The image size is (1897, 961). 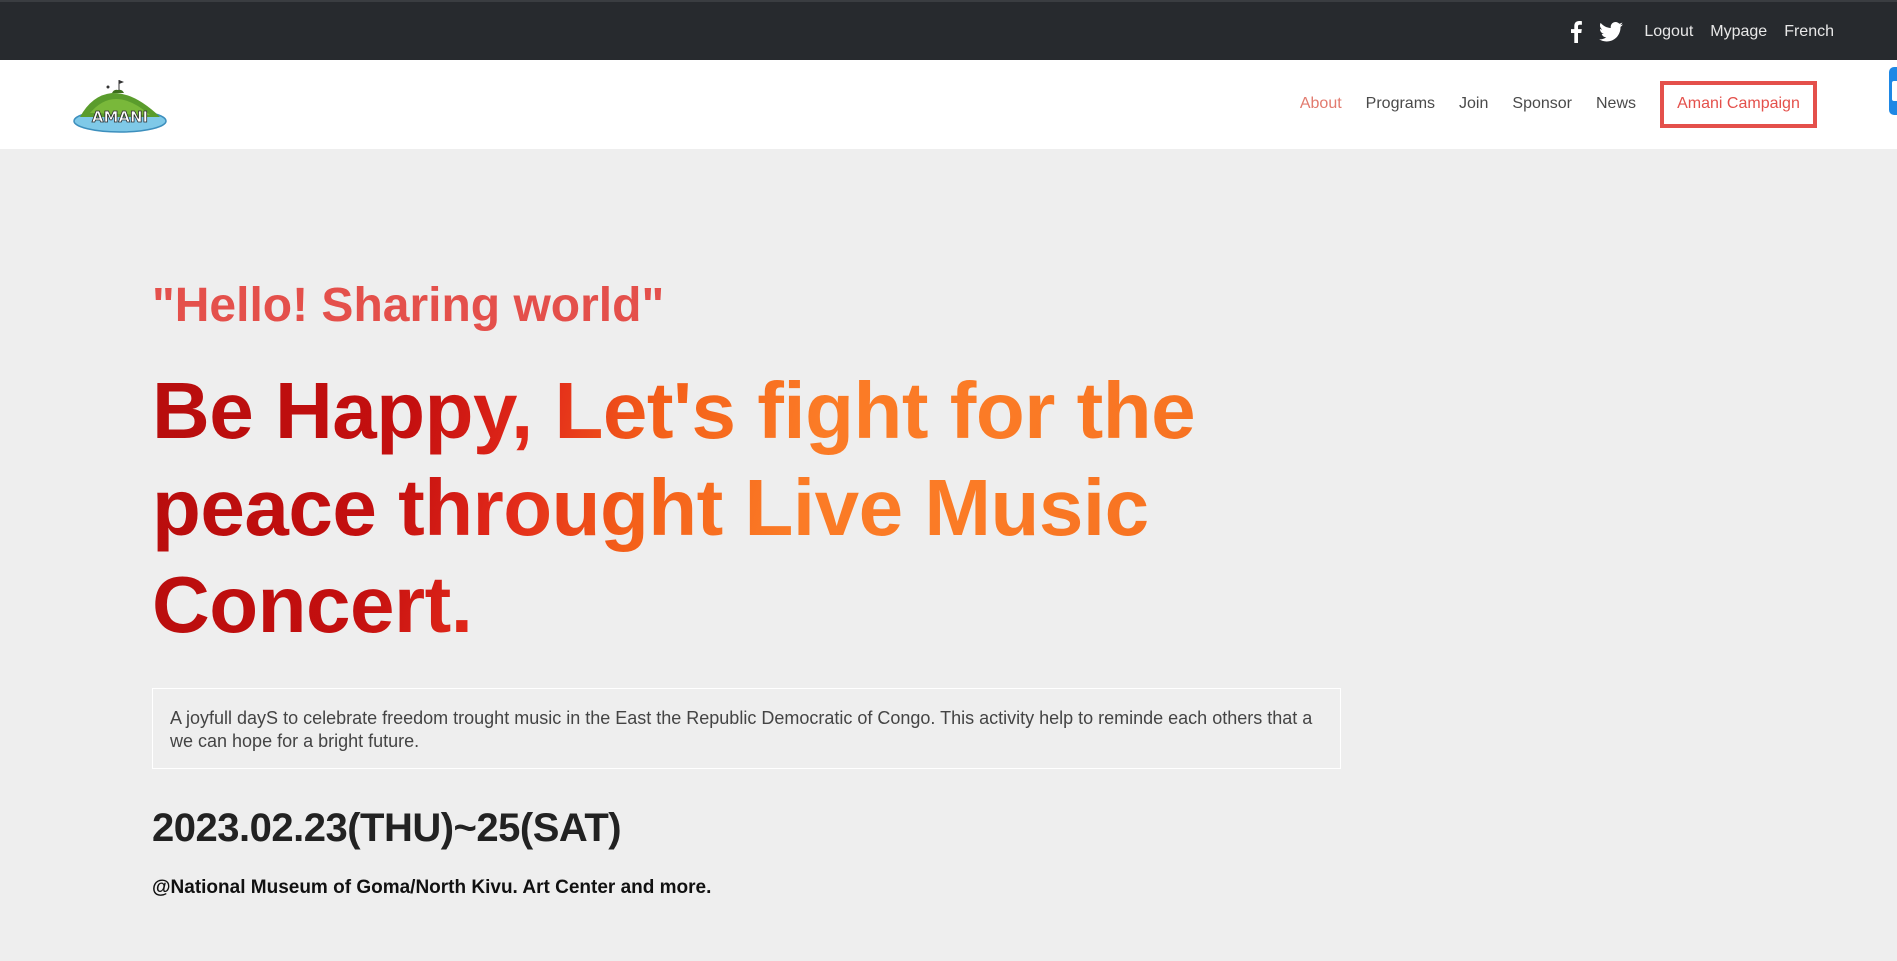 I want to click on logout-link: Logout, so click(x=1668, y=32).